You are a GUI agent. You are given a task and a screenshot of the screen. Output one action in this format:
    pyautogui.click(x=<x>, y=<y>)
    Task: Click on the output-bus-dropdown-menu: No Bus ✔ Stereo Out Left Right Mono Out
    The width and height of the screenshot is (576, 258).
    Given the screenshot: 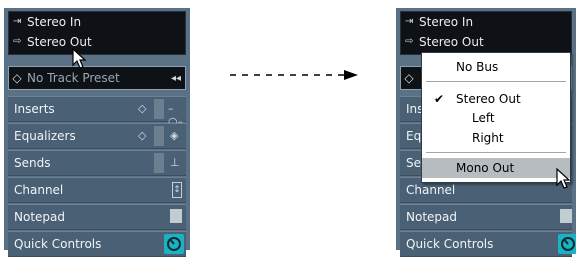 What is the action you would take?
    pyautogui.click(x=496, y=117)
    